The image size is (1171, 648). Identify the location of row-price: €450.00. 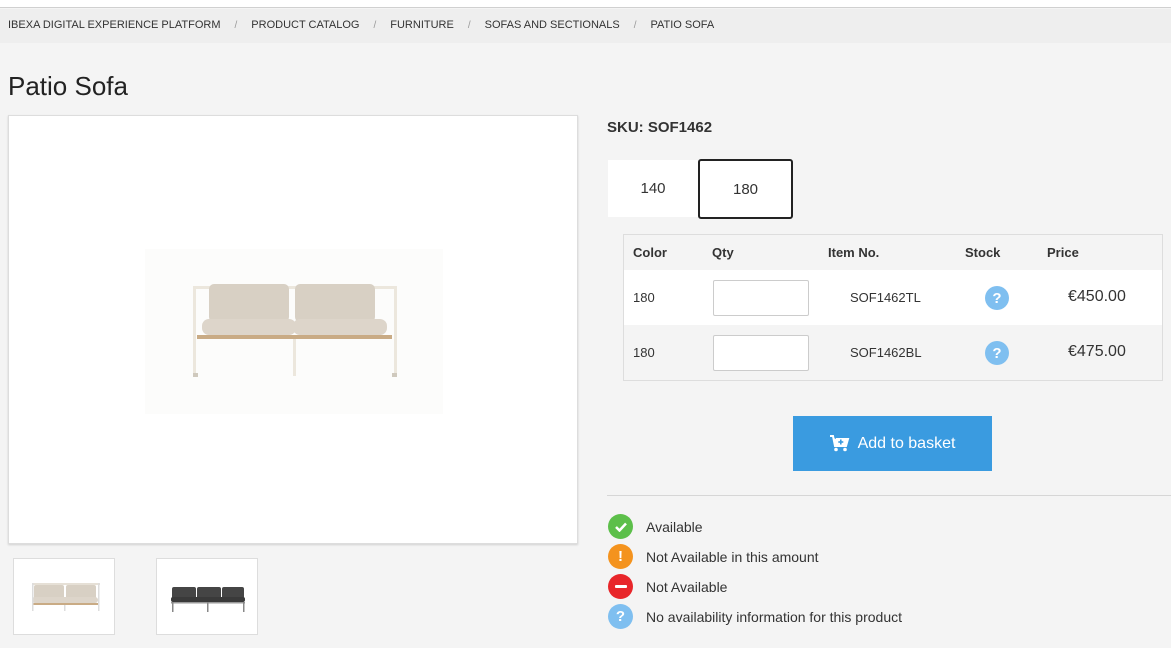
(1097, 296).